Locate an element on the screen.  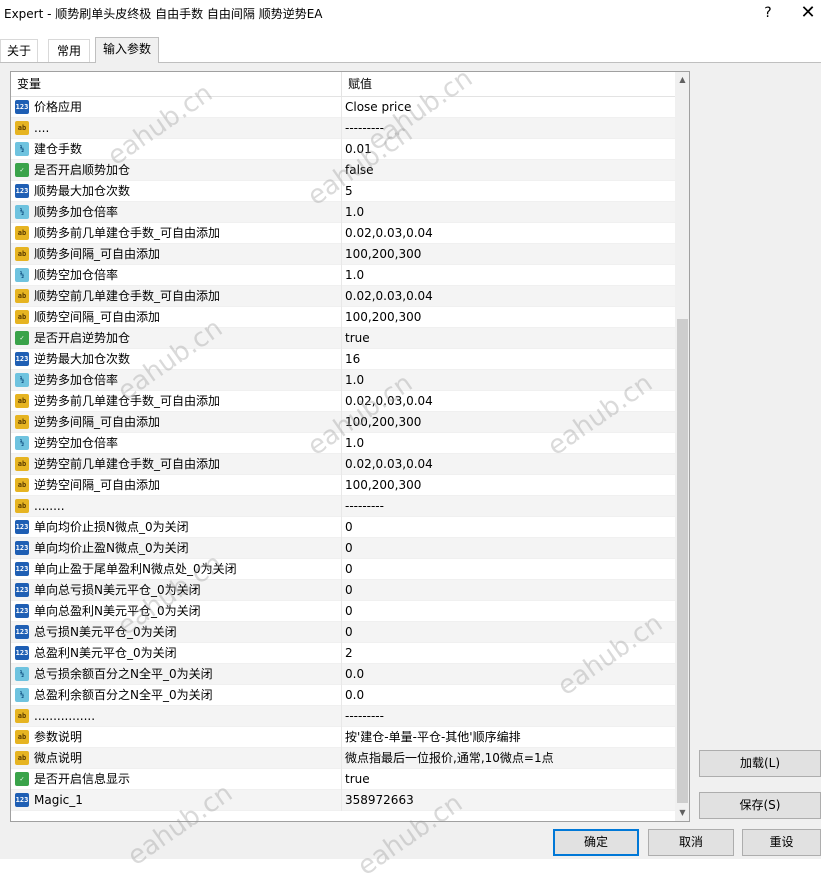
parameter-value: 16 is located at coordinates (352, 359).